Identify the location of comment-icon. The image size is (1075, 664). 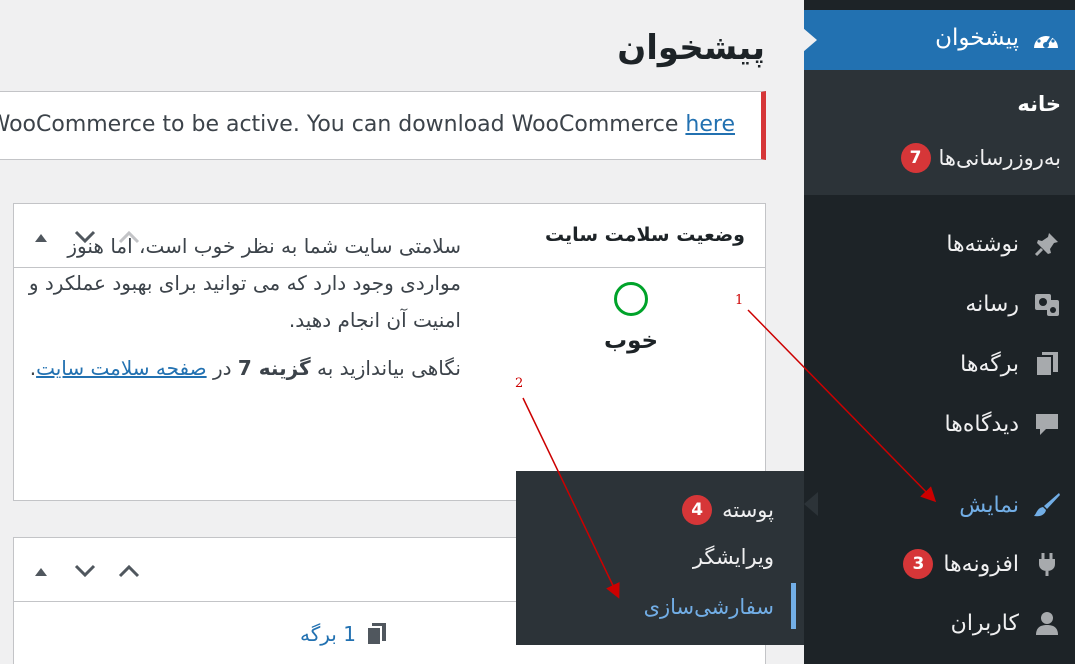
(1047, 424).